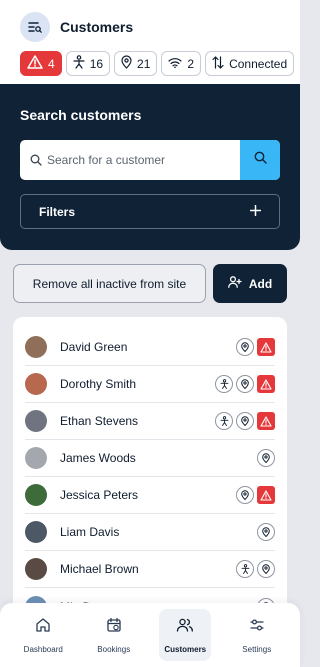 The width and height of the screenshot is (320, 667). Describe the element at coordinates (136, 63) in the screenshot. I see `locations-chip: 21` at that location.